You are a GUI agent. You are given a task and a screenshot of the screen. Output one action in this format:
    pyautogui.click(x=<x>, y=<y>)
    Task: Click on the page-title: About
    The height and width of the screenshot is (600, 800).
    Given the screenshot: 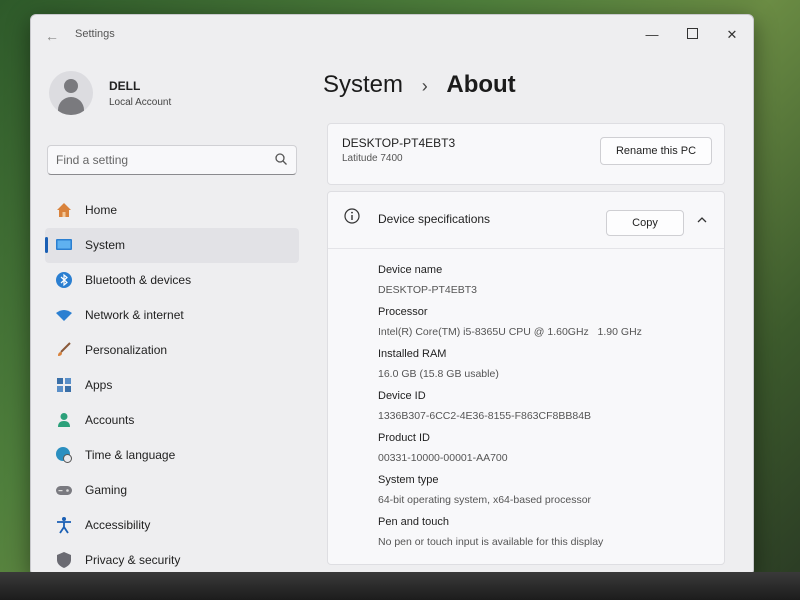 What is the action you would take?
    pyautogui.click(x=481, y=84)
    